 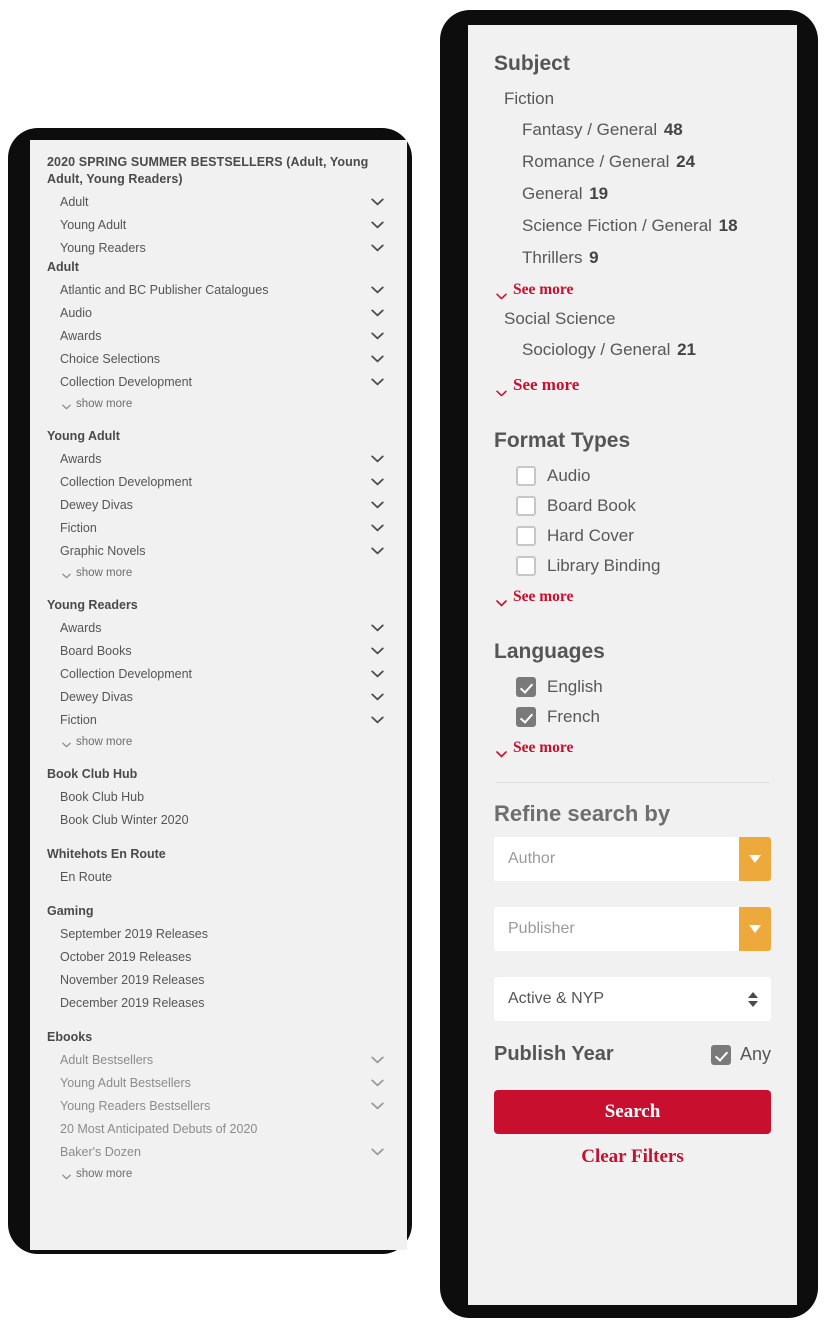 What do you see at coordinates (218, 796) in the screenshot?
I see `catalogue-list-item: Book Club Hub` at bounding box center [218, 796].